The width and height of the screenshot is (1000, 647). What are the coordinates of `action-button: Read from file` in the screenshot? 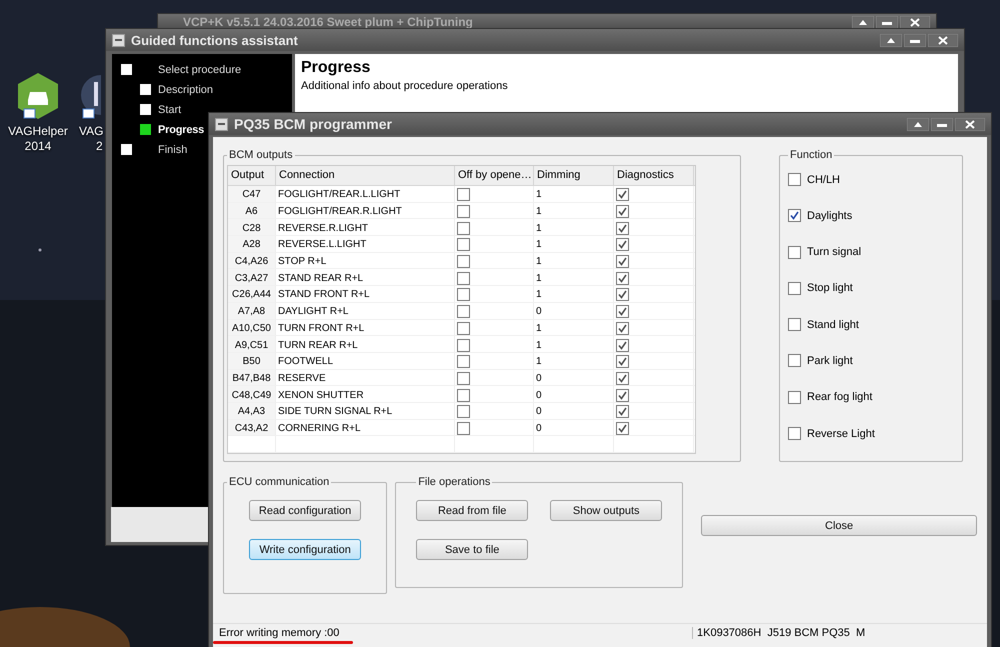 It's located at (472, 510).